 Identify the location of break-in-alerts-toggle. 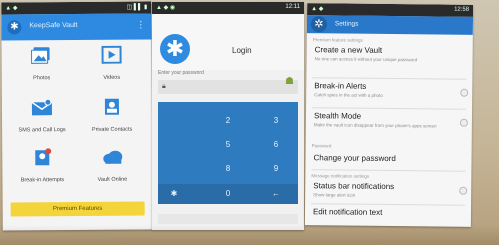
(464, 92).